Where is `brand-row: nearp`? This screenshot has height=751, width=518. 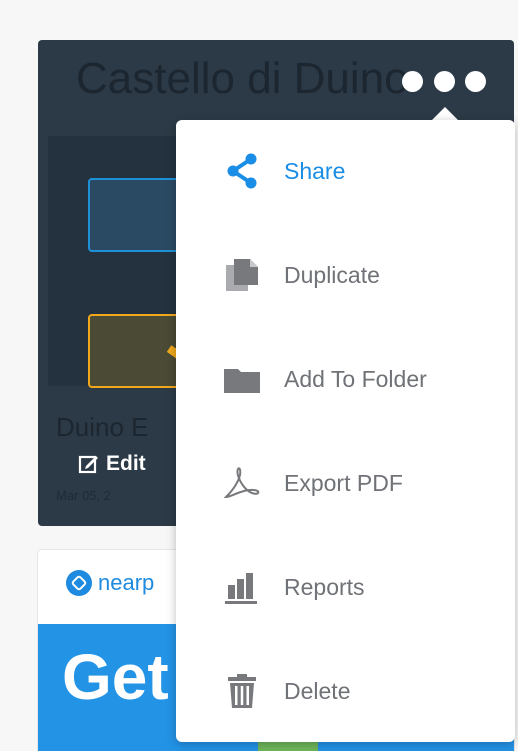
brand-row: nearp is located at coordinates (110, 583).